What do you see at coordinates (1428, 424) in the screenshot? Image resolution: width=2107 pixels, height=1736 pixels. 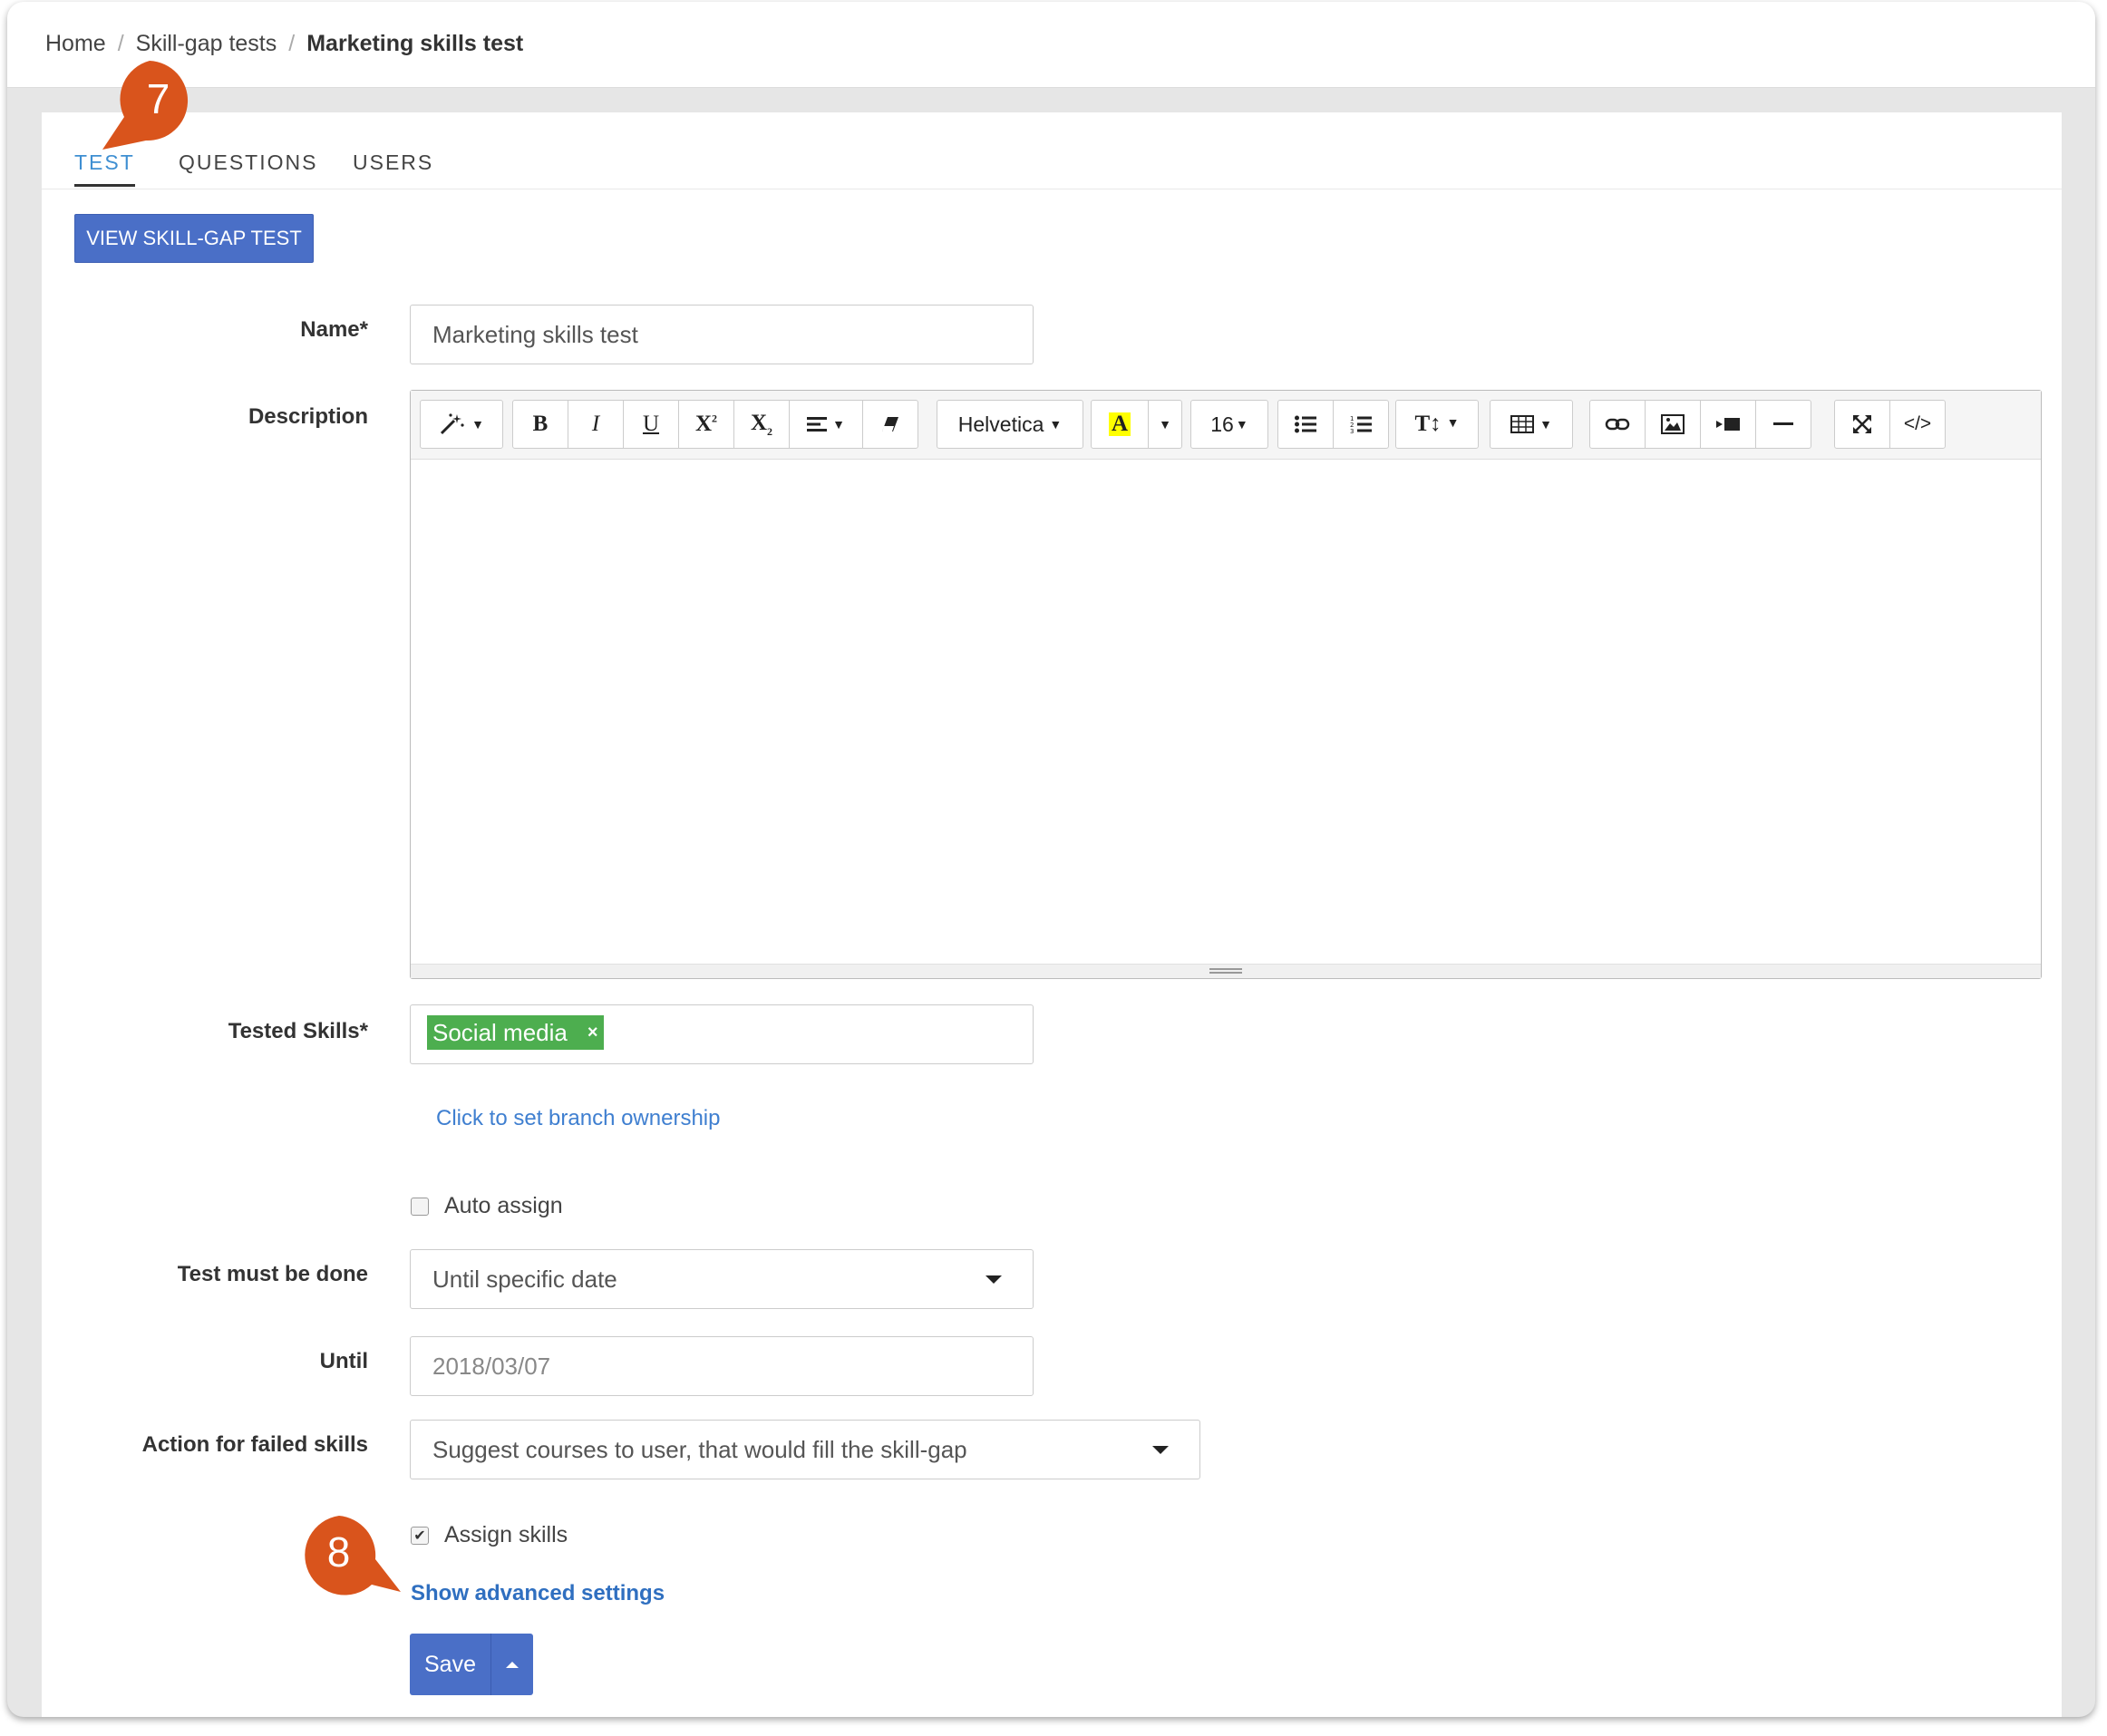 I see `text-height-icon: T↕` at bounding box center [1428, 424].